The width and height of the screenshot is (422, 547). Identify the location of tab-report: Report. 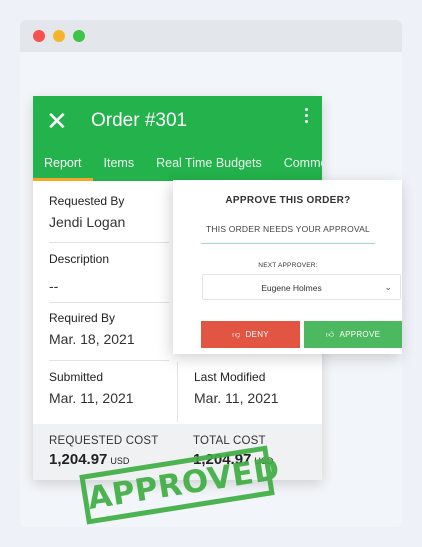
(63, 165).